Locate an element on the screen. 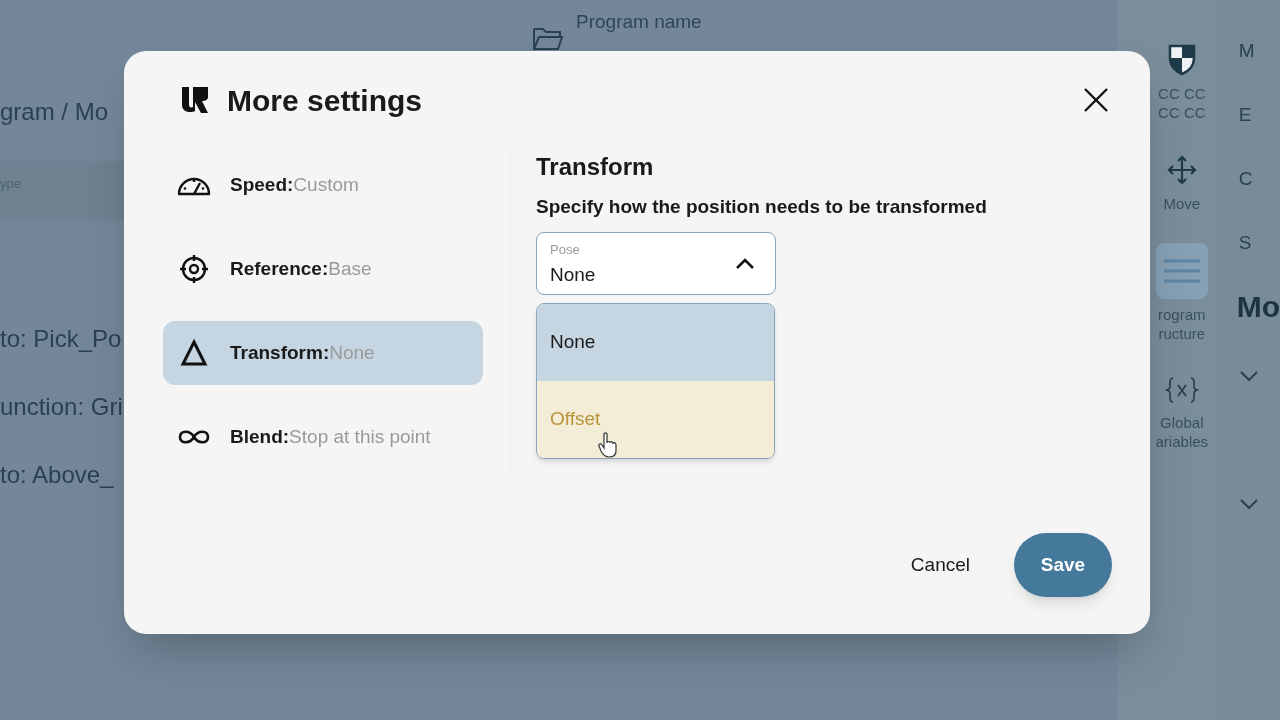 The height and width of the screenshot is (720, 1280). pose-select: Pose None is located at coordinates (656, 263).